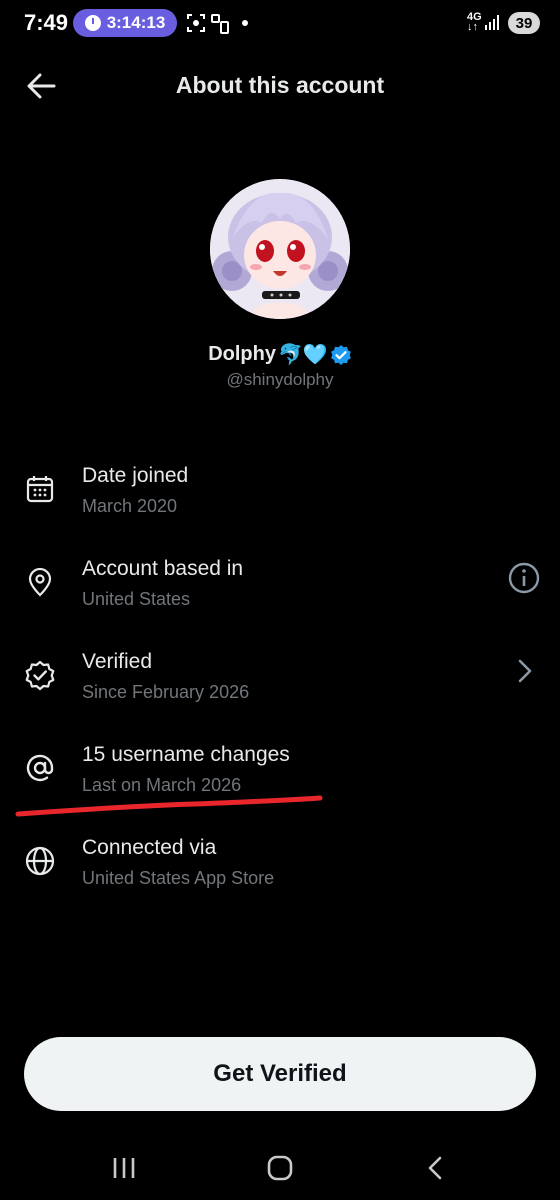  Describe the element at coordinates (40, 489) in the screenshot. I see `calendar-icon` at that location.